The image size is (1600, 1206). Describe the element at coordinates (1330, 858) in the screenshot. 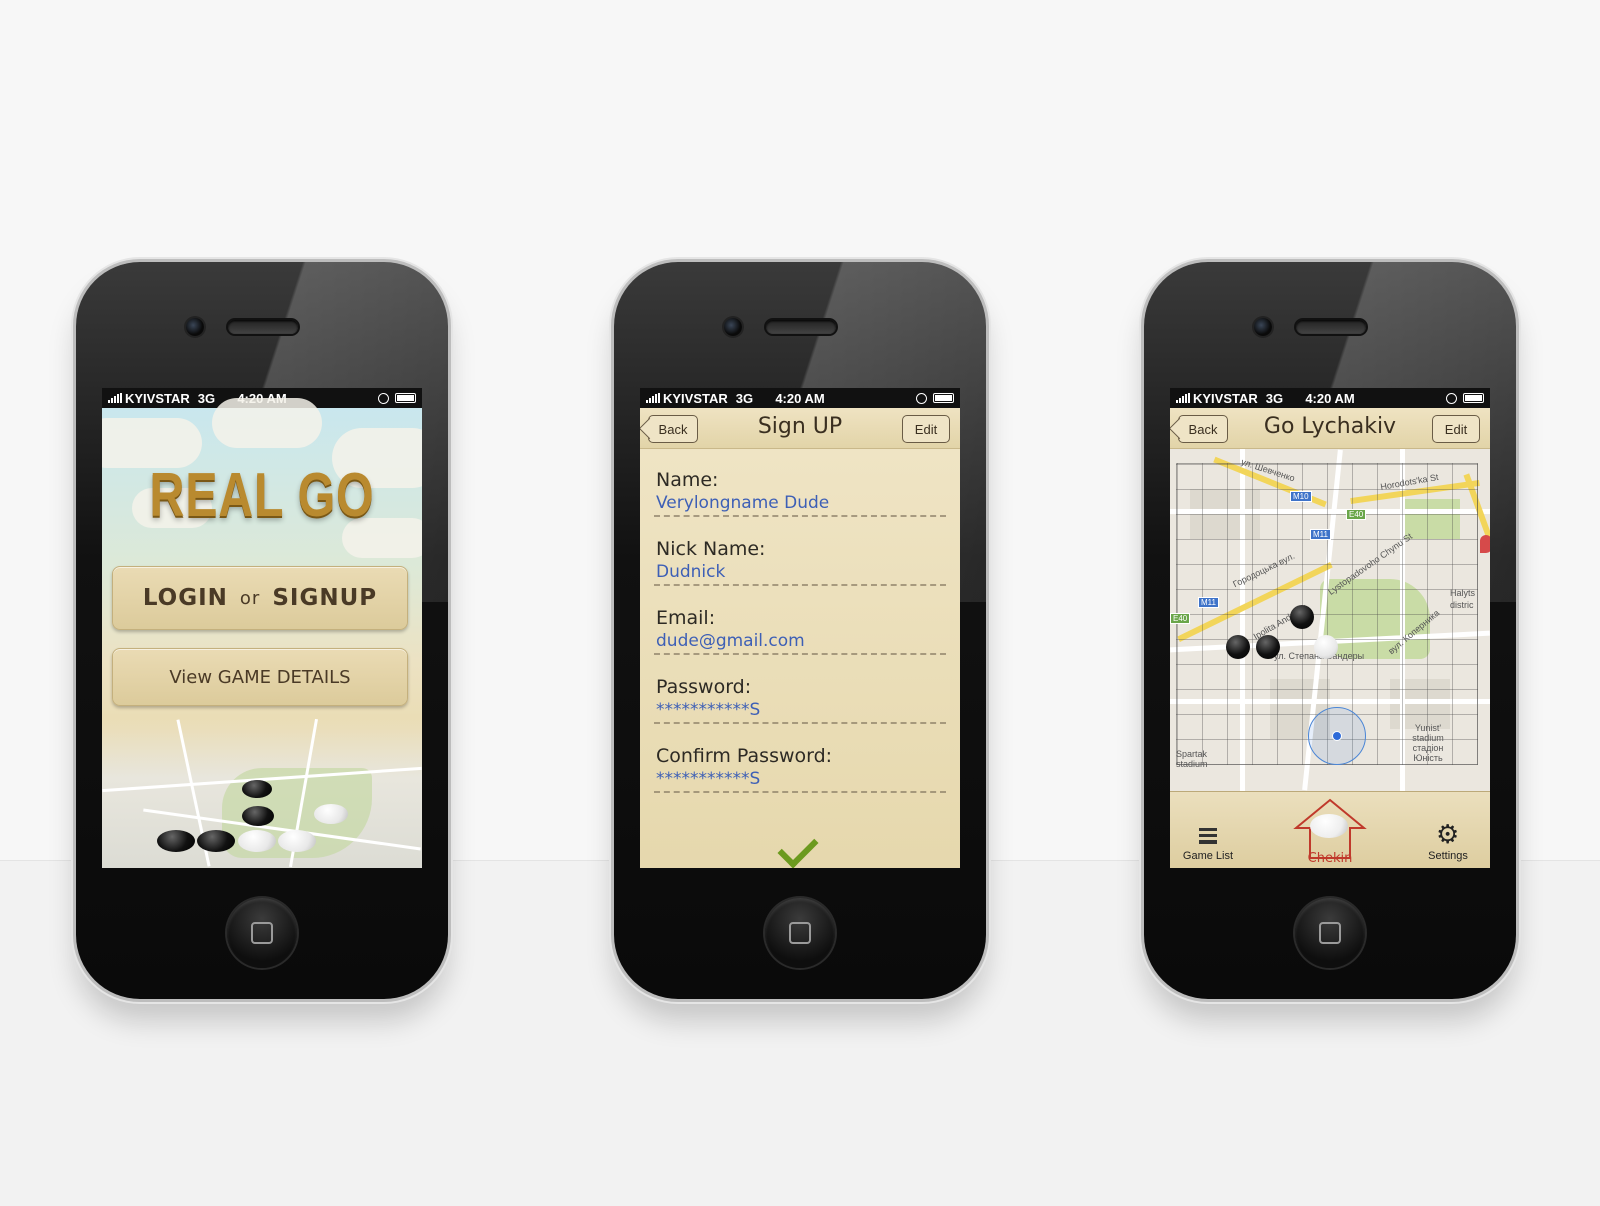

I see `chekin-label: Chekin` at that location.